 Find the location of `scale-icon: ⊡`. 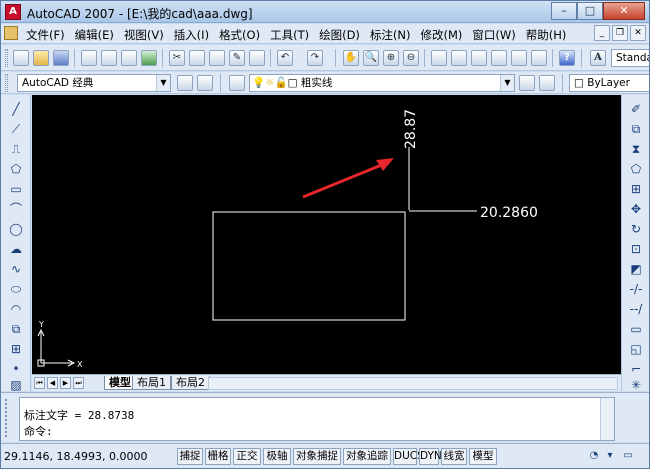

scale-icon: ⊡ is located at coordinates (636, 249).